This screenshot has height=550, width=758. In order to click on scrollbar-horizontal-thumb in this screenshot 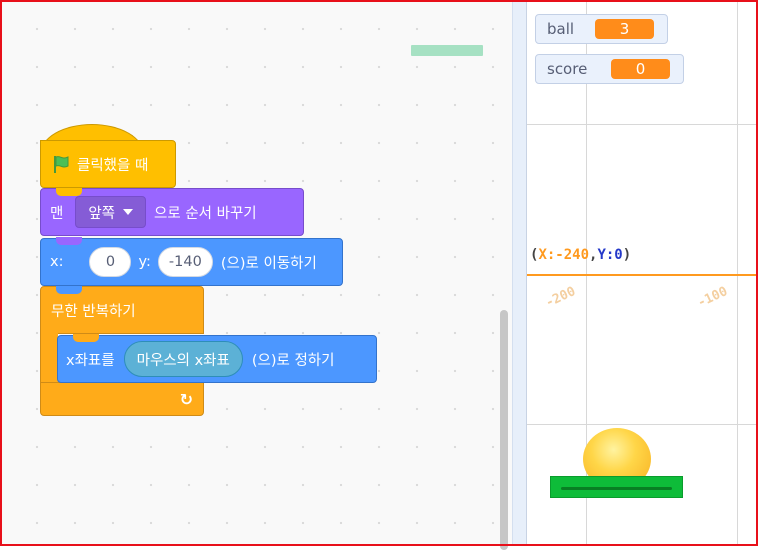, I will do `click(447, 50)`.